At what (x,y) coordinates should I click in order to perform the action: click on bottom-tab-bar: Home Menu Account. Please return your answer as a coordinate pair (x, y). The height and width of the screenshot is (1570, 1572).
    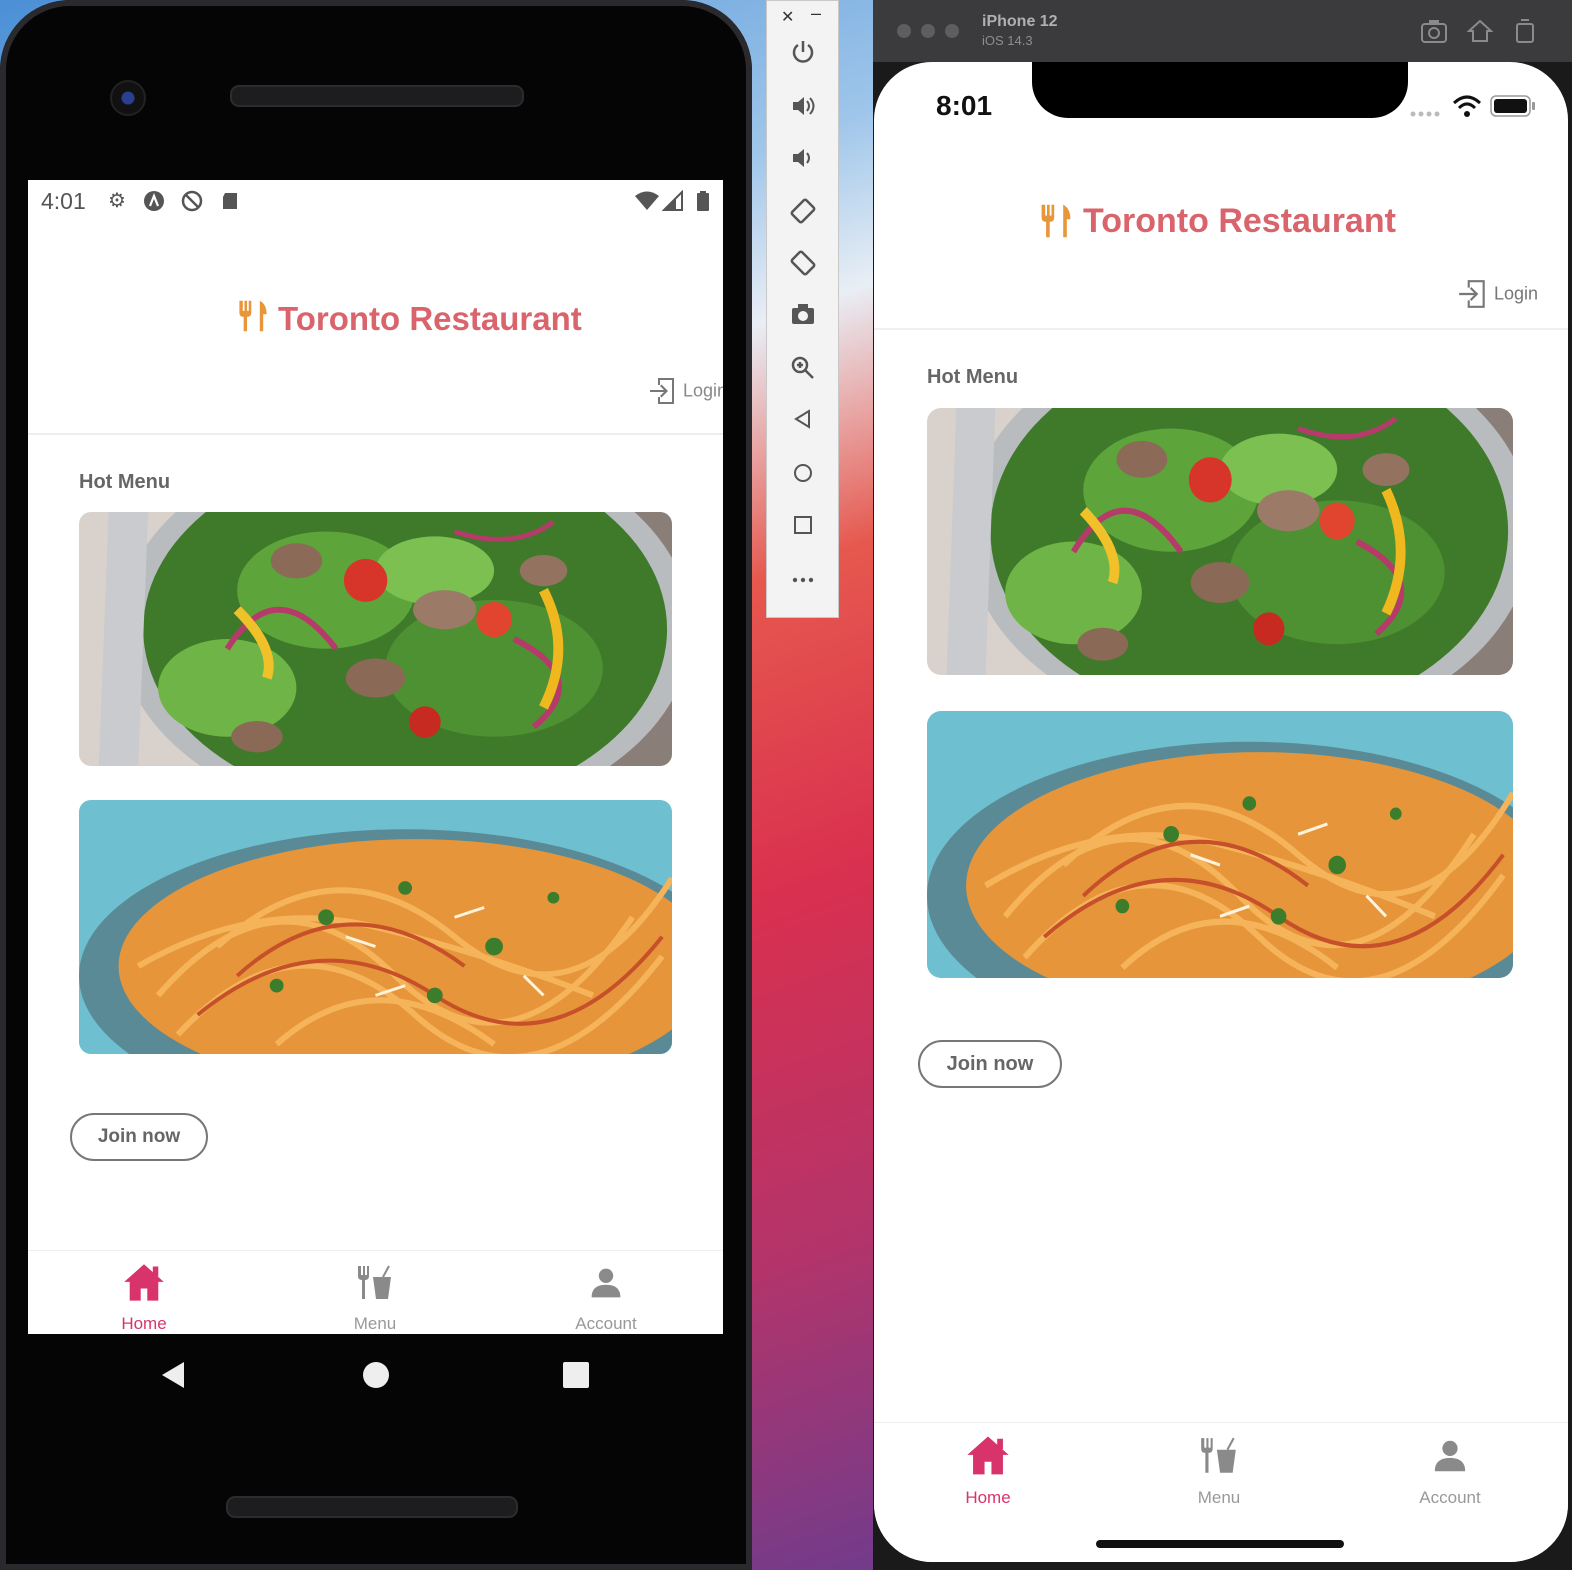
    Looking at the image, I should click on (375, 1292).